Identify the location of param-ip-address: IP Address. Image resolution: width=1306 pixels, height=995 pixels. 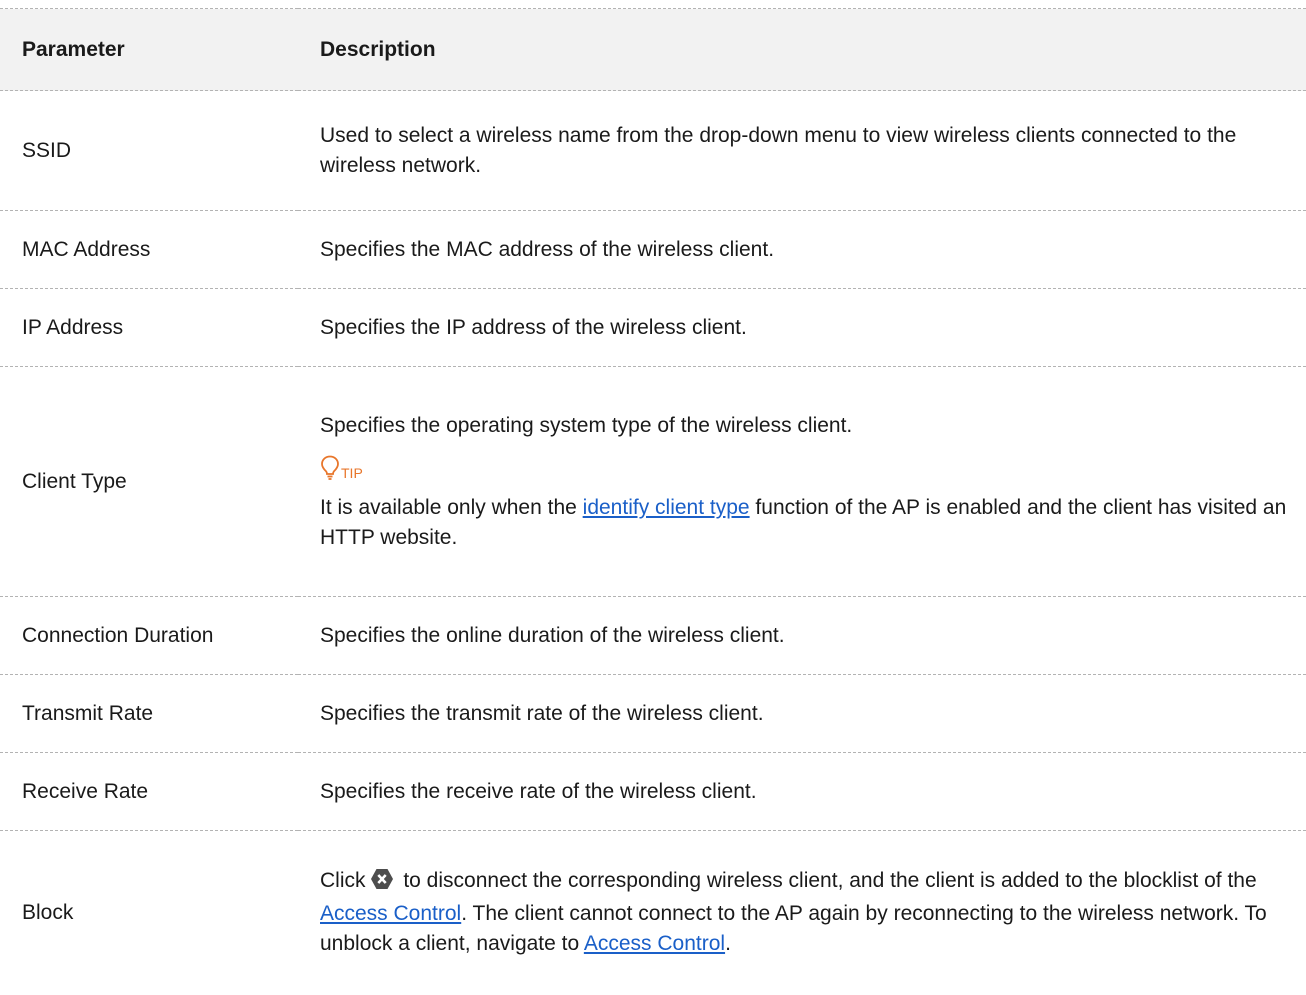
(149, 327).